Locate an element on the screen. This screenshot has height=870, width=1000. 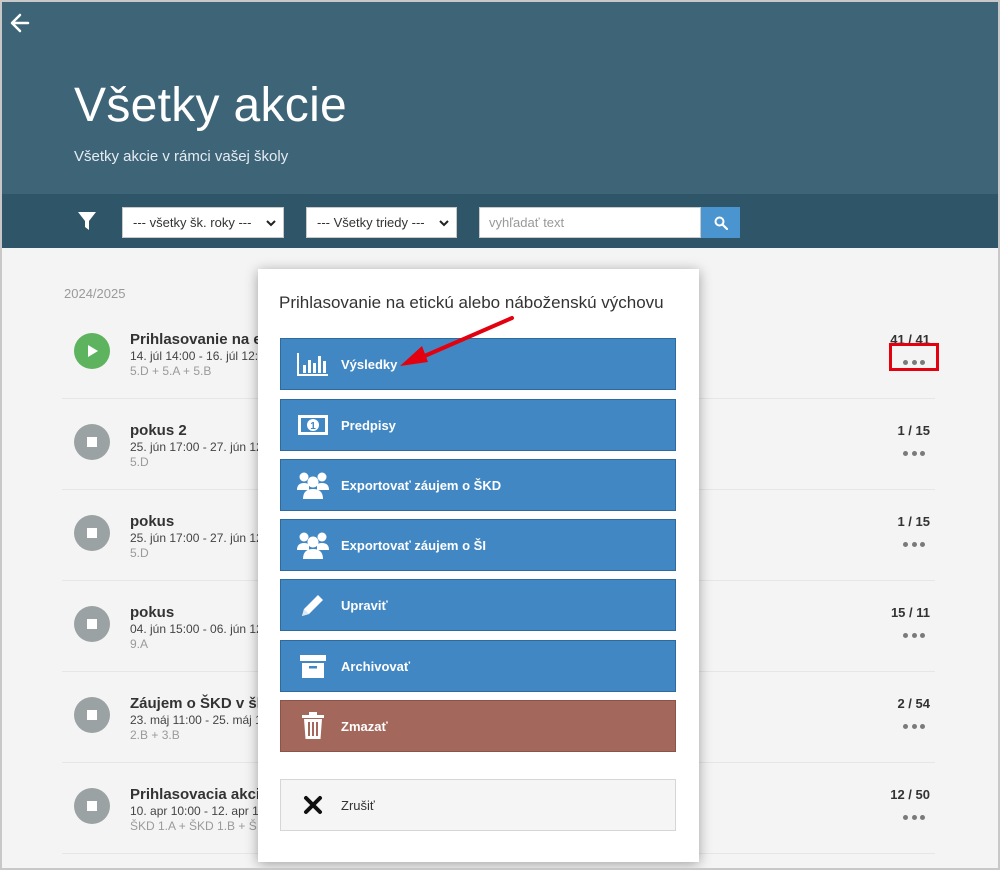
back-button is located at coordinates (21, 23).